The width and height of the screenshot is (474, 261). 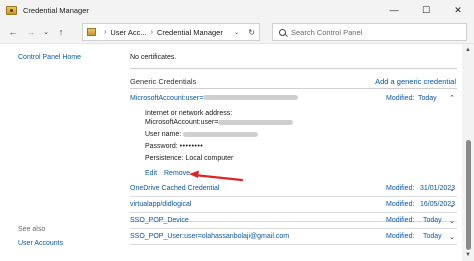 I want to click on scrollbar-thumb, so click(x=468, y=195).